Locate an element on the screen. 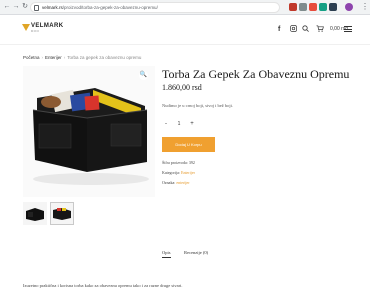  category-label: Kategorija: is located at coordinates (171, 172).